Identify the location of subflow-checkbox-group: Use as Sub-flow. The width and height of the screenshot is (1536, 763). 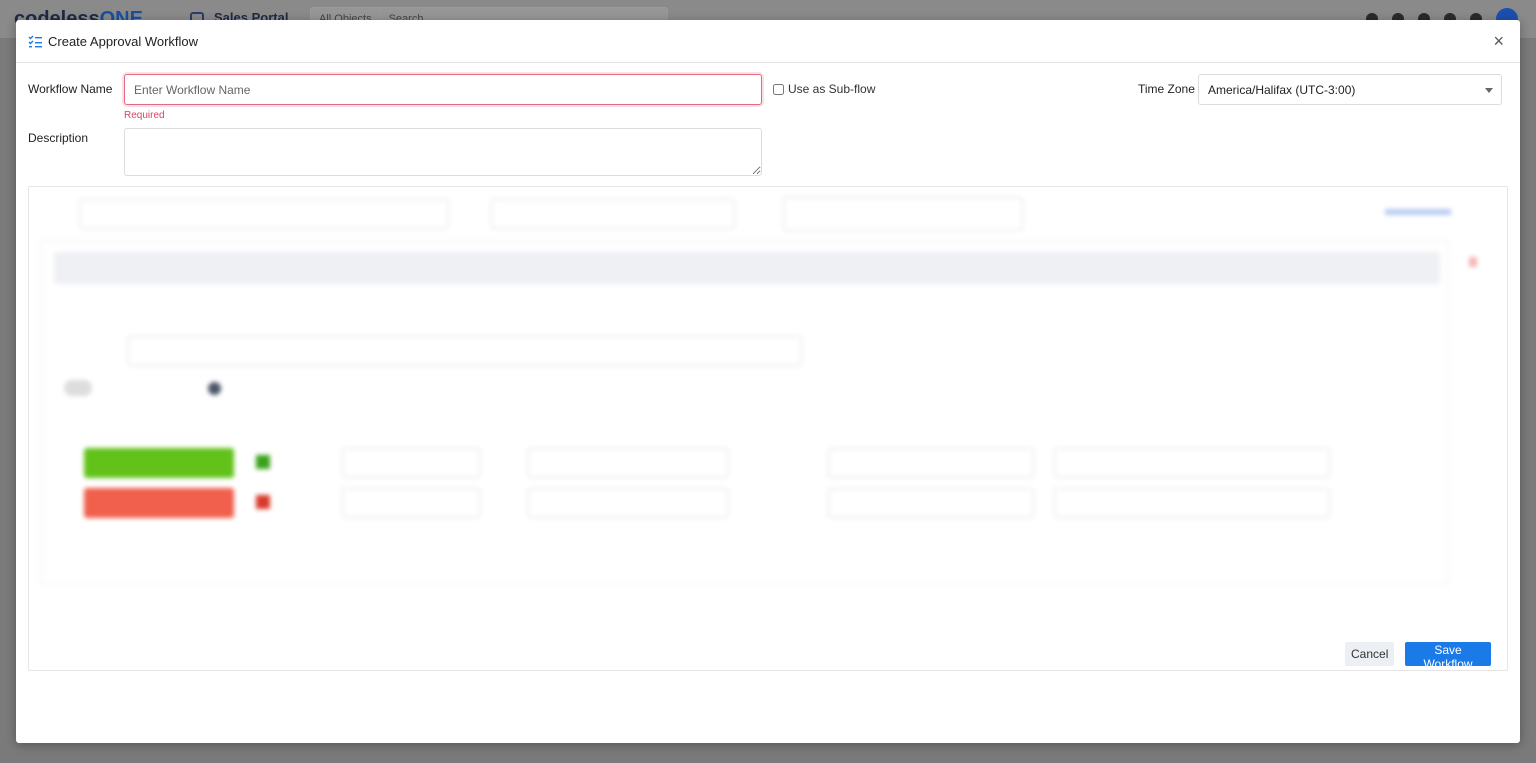
(824, 89).